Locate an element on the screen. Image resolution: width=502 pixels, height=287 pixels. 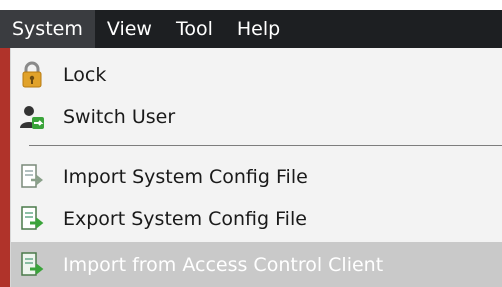
import-config-icon is located at coordinates (32, 177).